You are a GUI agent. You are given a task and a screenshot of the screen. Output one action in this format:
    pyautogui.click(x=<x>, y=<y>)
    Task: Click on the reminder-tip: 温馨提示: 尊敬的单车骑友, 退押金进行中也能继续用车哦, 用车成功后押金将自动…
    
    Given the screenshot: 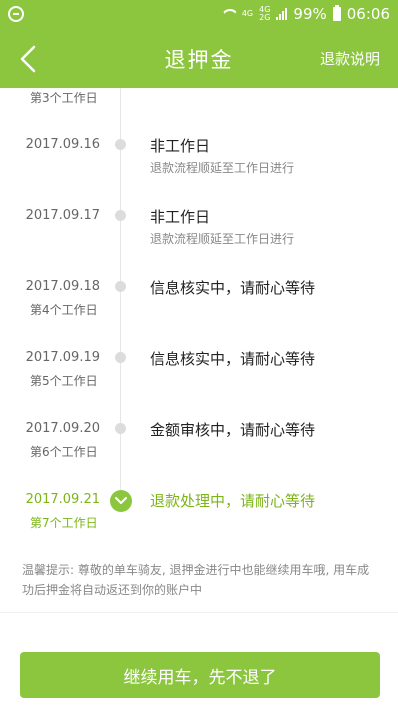 What is the action you would take?
    pyautogui.click(x=196, y=580)
    